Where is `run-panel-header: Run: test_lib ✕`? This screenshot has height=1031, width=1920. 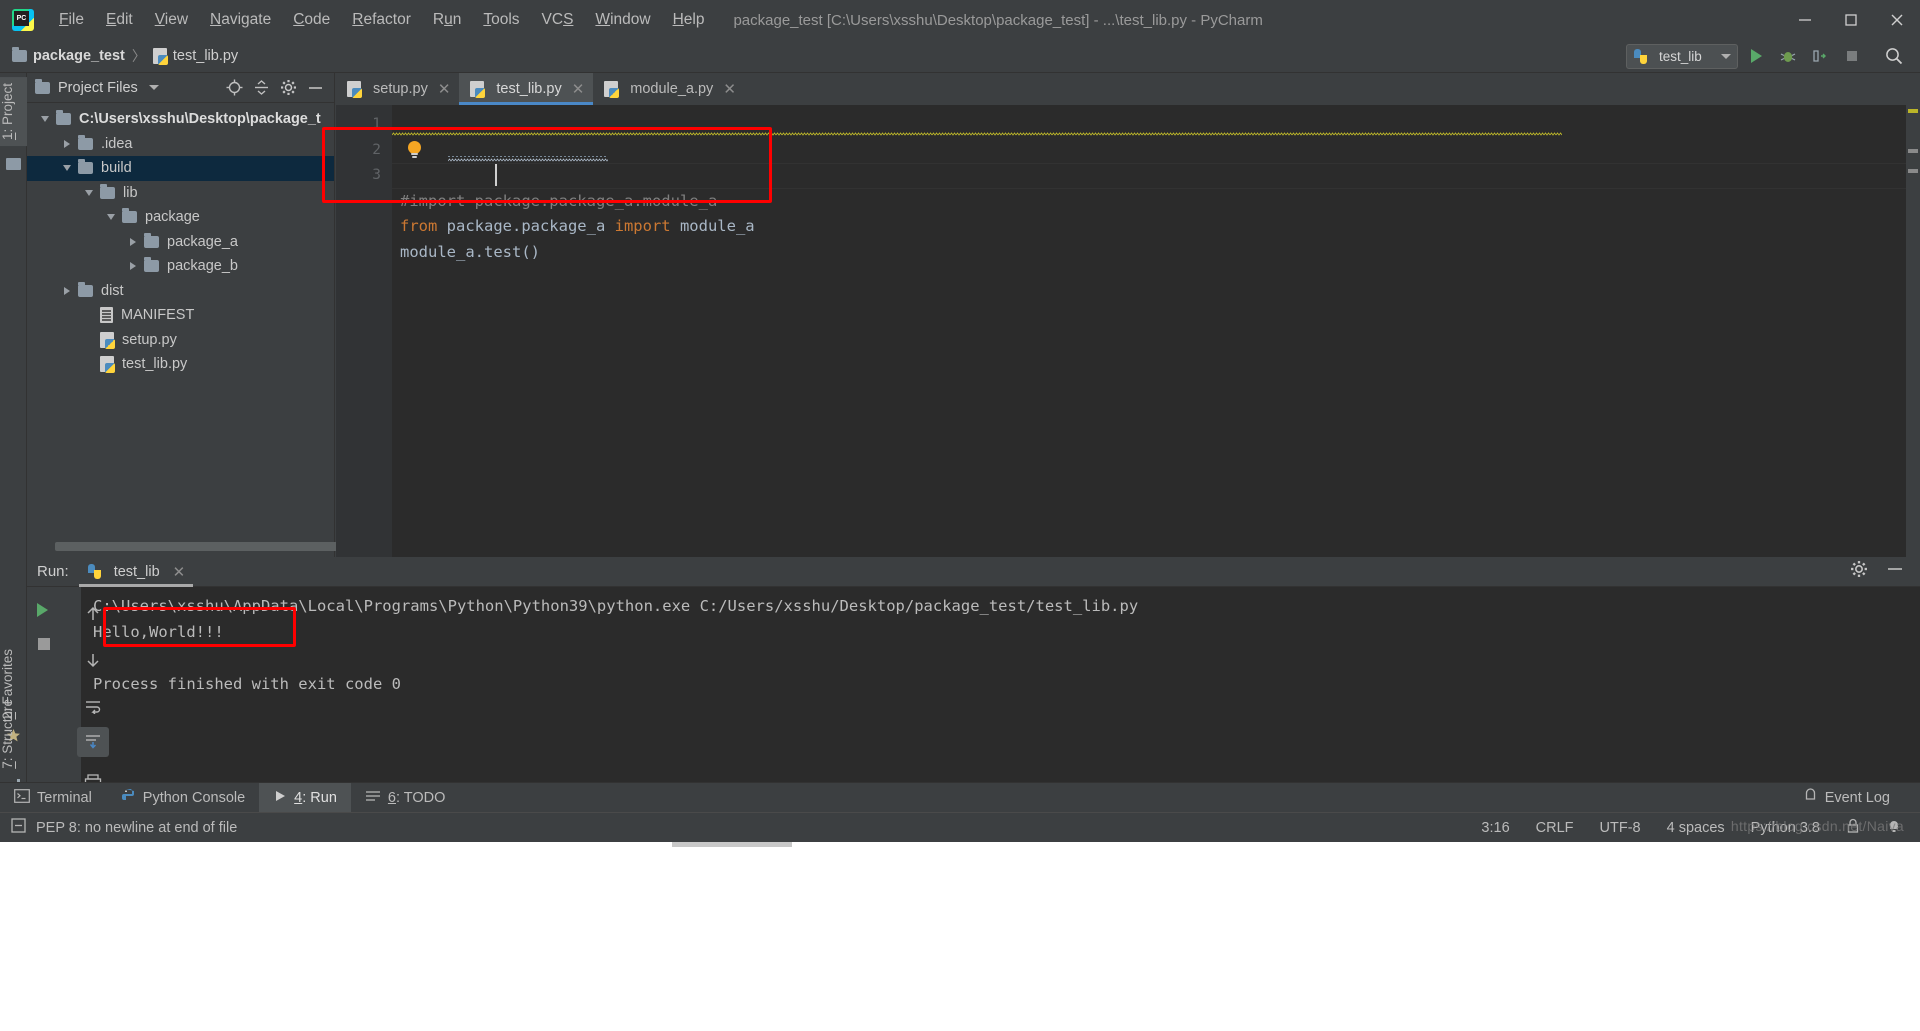
run-panel-header: Run: test_lib ✕ is located at coordinates (973, 572).